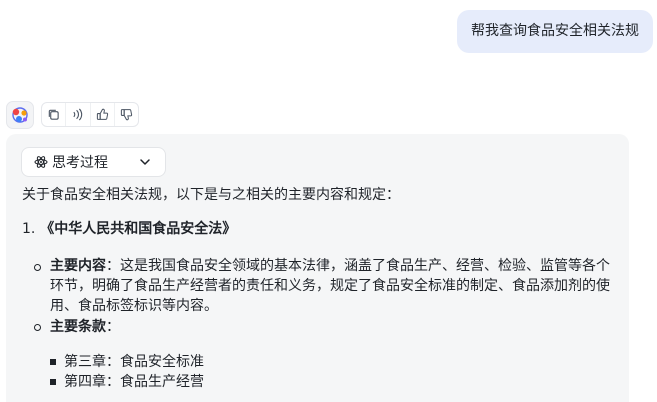 This screenshot has height=402, width=657. I want to click on assistant-avatar, so click(20, 115).